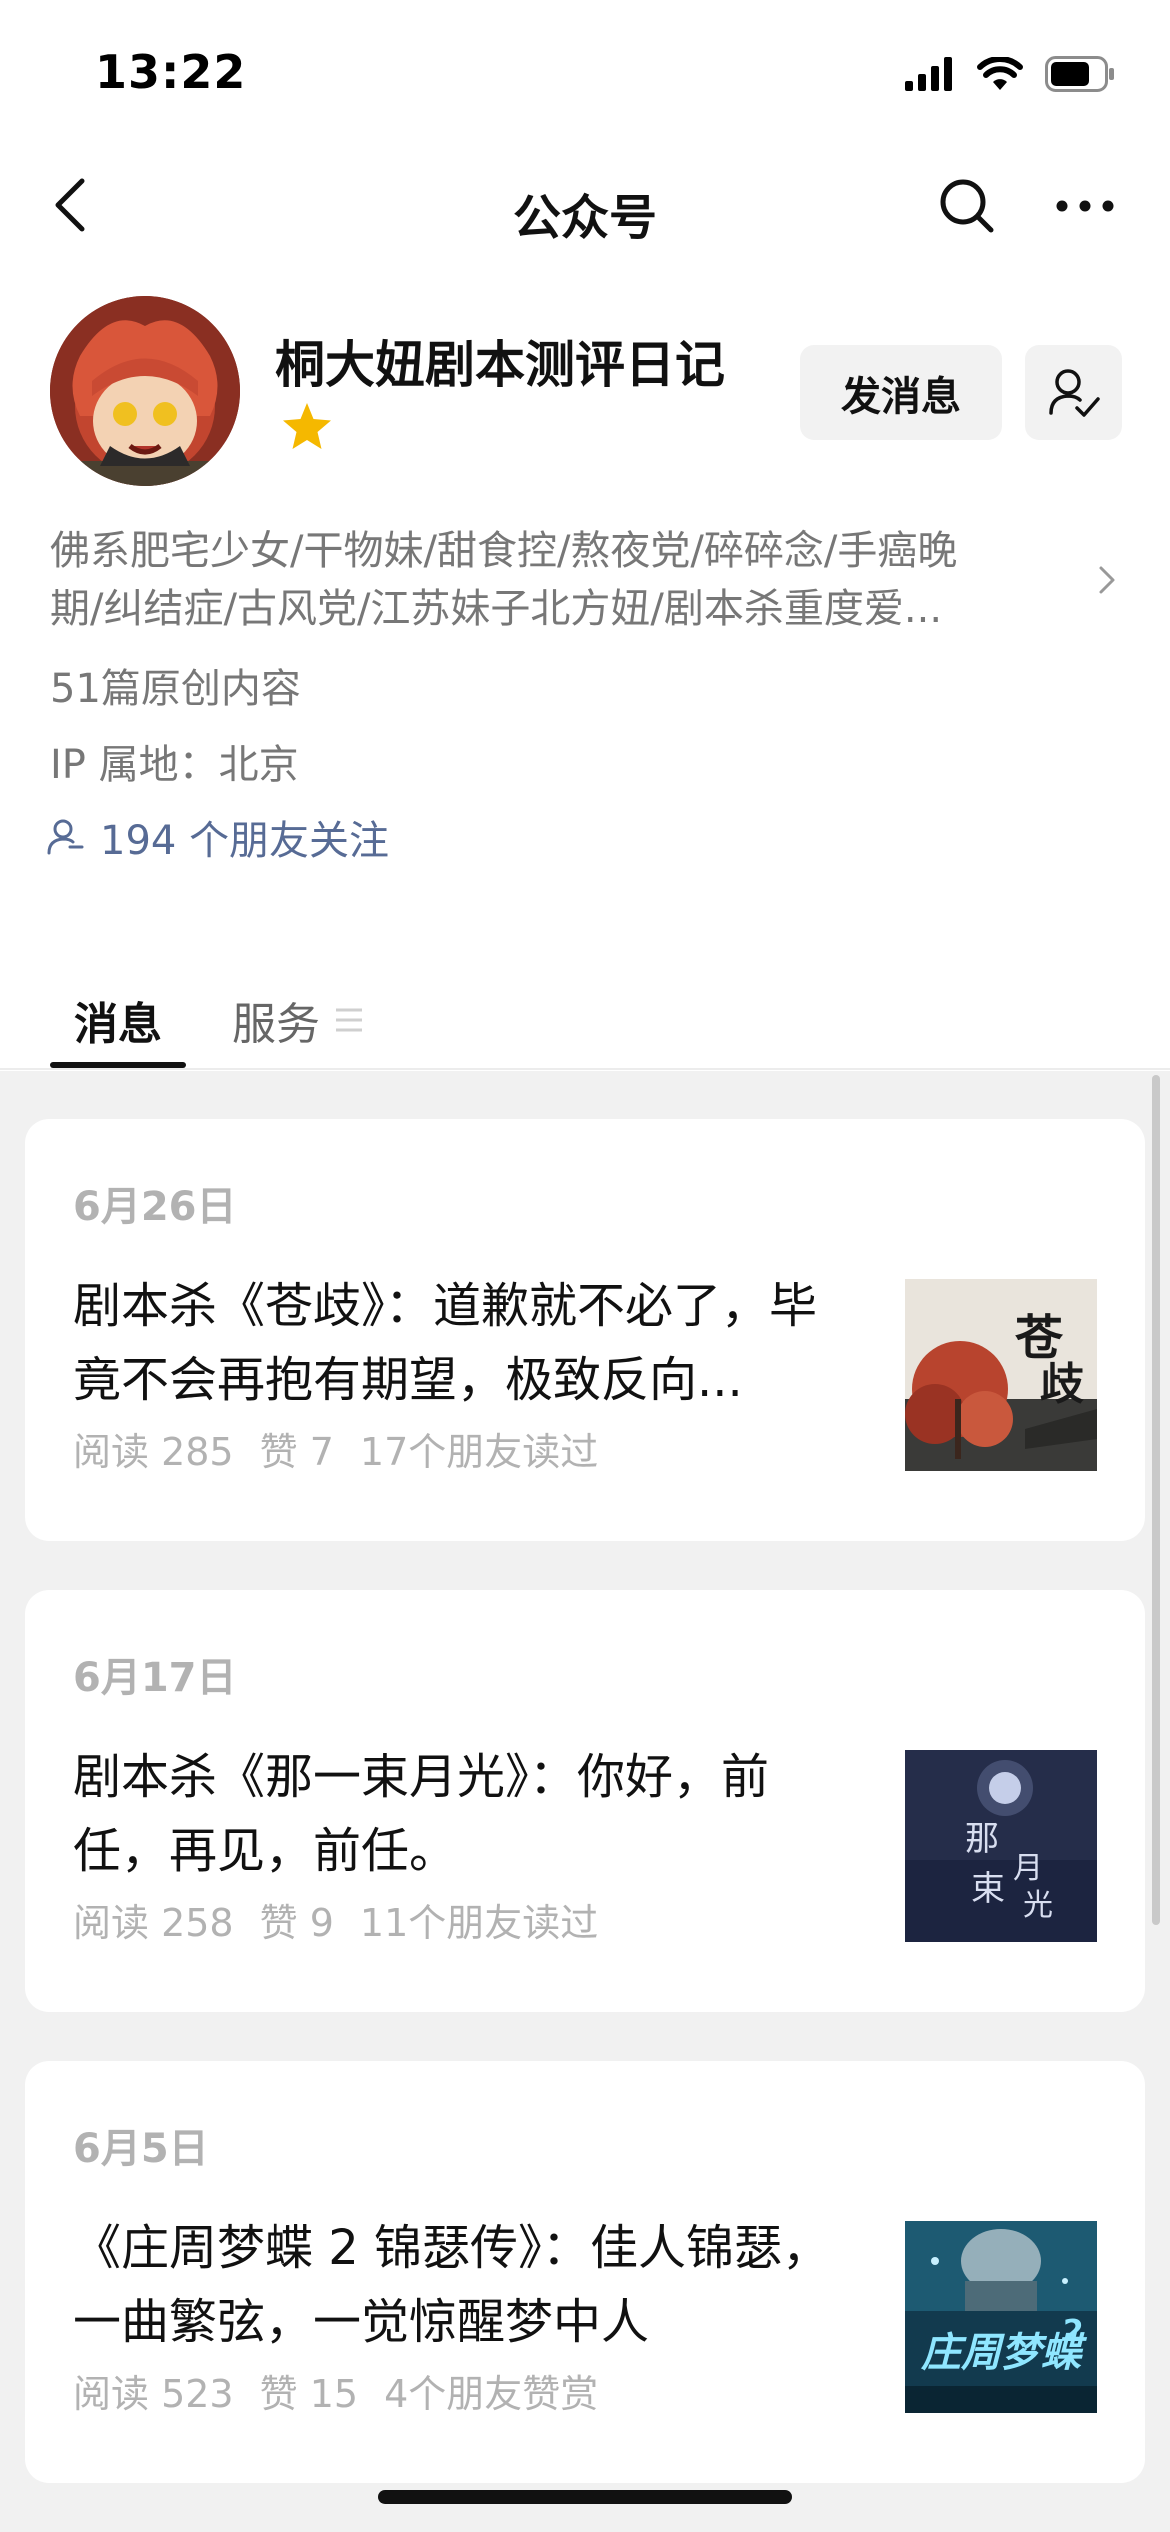 This screenshot has height=2532, width=1170. I want to click on chevron-right-icon, so click(1107, 580).